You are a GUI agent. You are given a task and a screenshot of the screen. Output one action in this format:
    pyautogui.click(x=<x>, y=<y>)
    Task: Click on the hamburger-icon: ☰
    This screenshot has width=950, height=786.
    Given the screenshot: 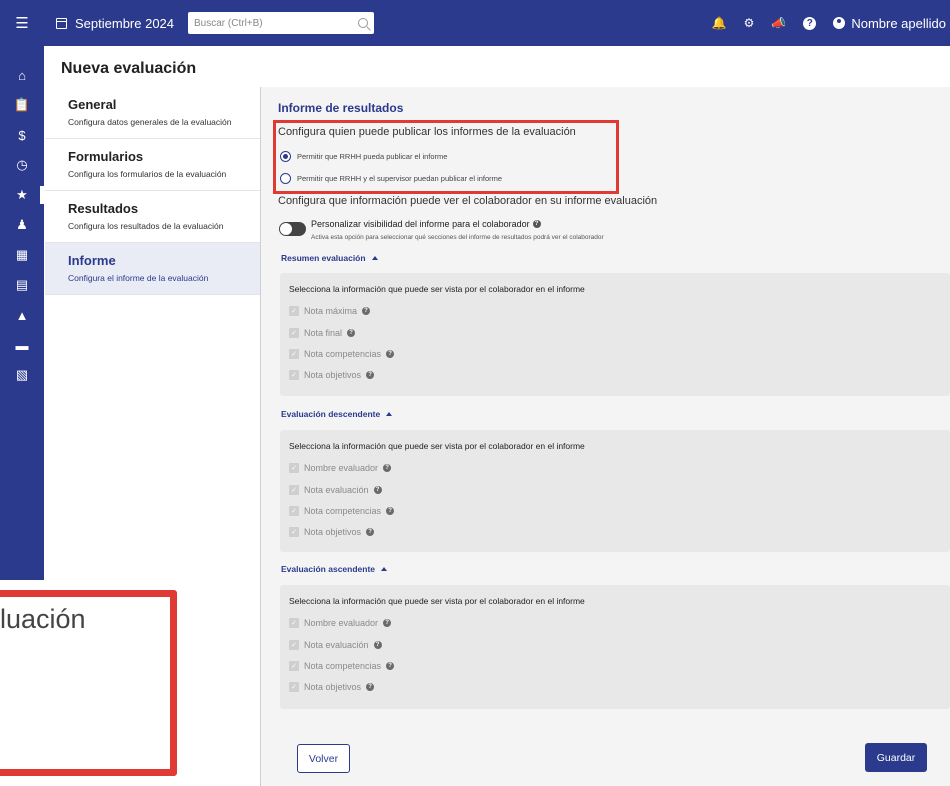 What is the action you would take?
    pyautogui.click(x=22, y=23)
    